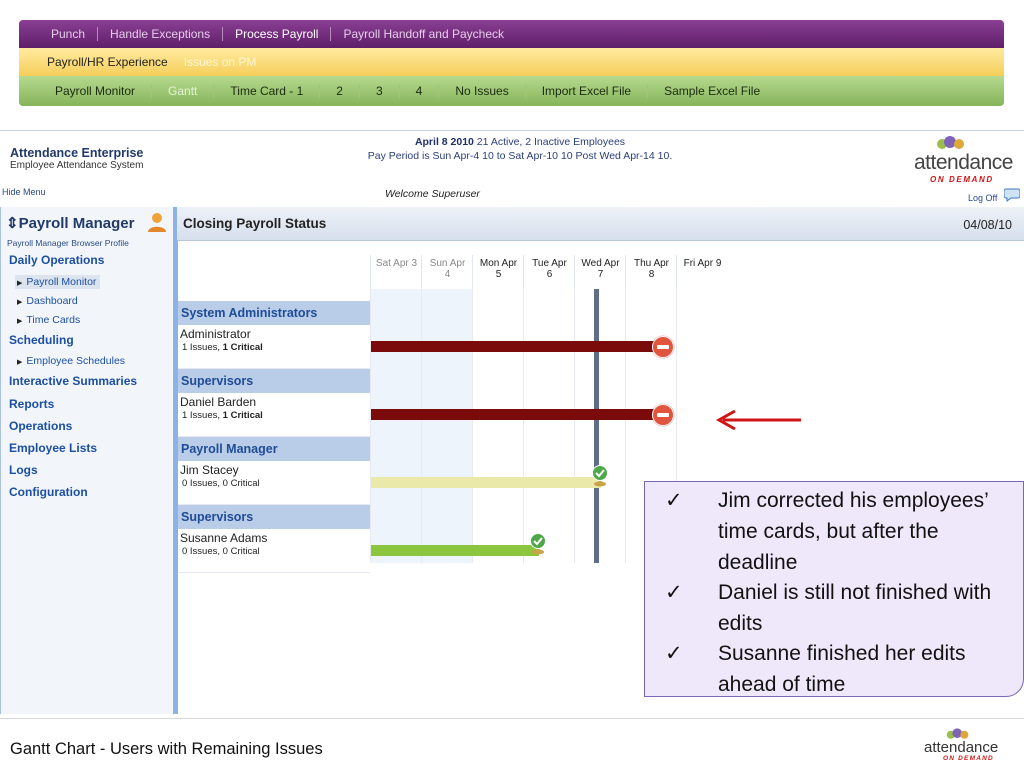 The image size is (1024, 768). What do you see at coordinates (183, 91) in the screenshot?
I see `nav-tab-gantt: Gantt` at bounding box center [183, 91].